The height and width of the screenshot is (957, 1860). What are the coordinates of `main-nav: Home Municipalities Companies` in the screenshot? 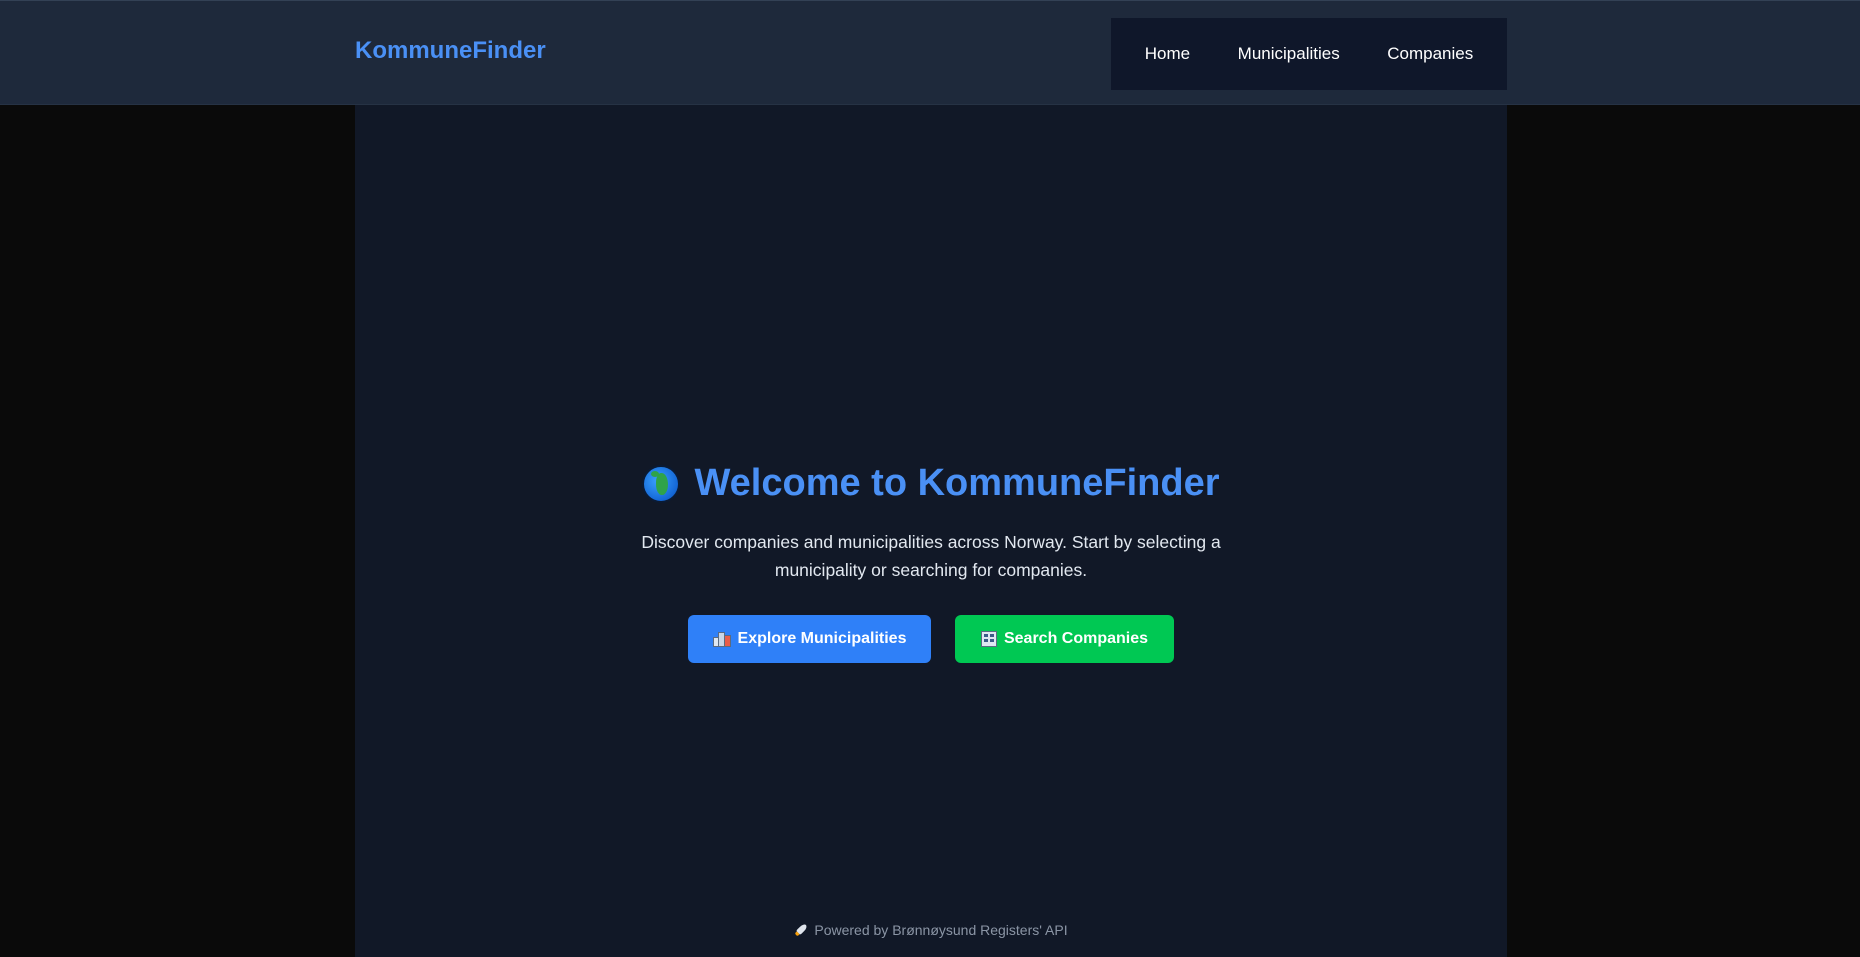 It's located at (1309, 54).